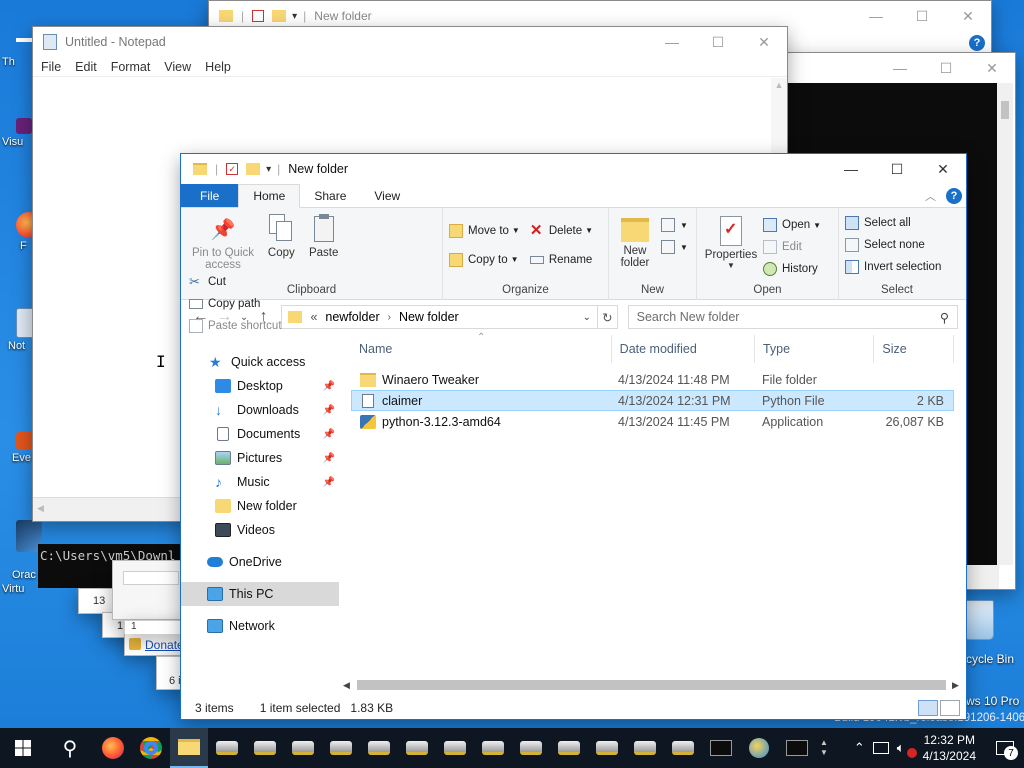 This screenshot has height=768, width=1024. Describe the element at coordinates (150, 590) in the screenshot. I see `stacked-window` at that location.